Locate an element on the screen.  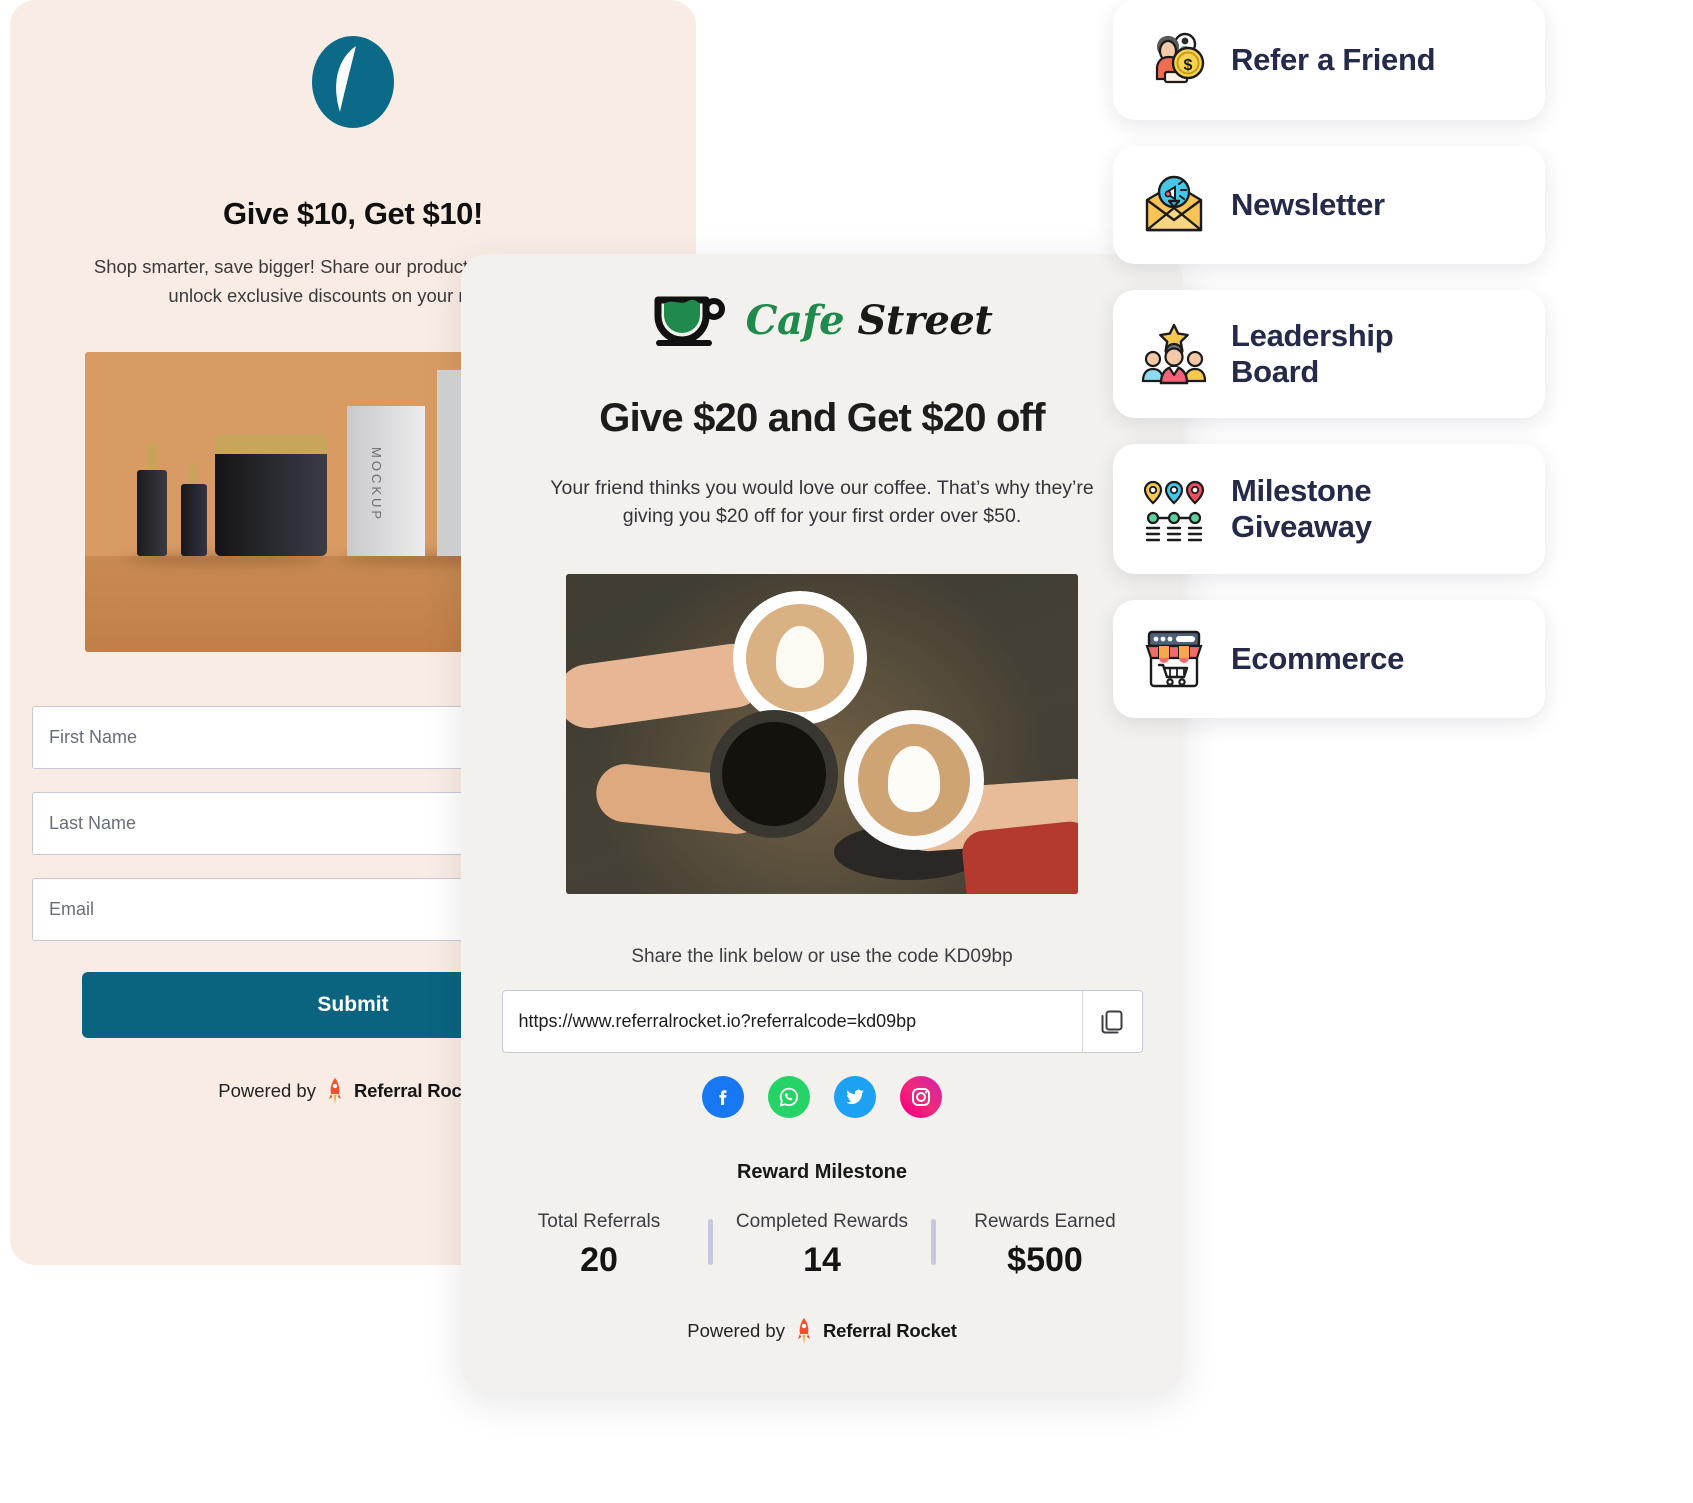
ecommerce-store-icon is located at coordinates (1174, 659).